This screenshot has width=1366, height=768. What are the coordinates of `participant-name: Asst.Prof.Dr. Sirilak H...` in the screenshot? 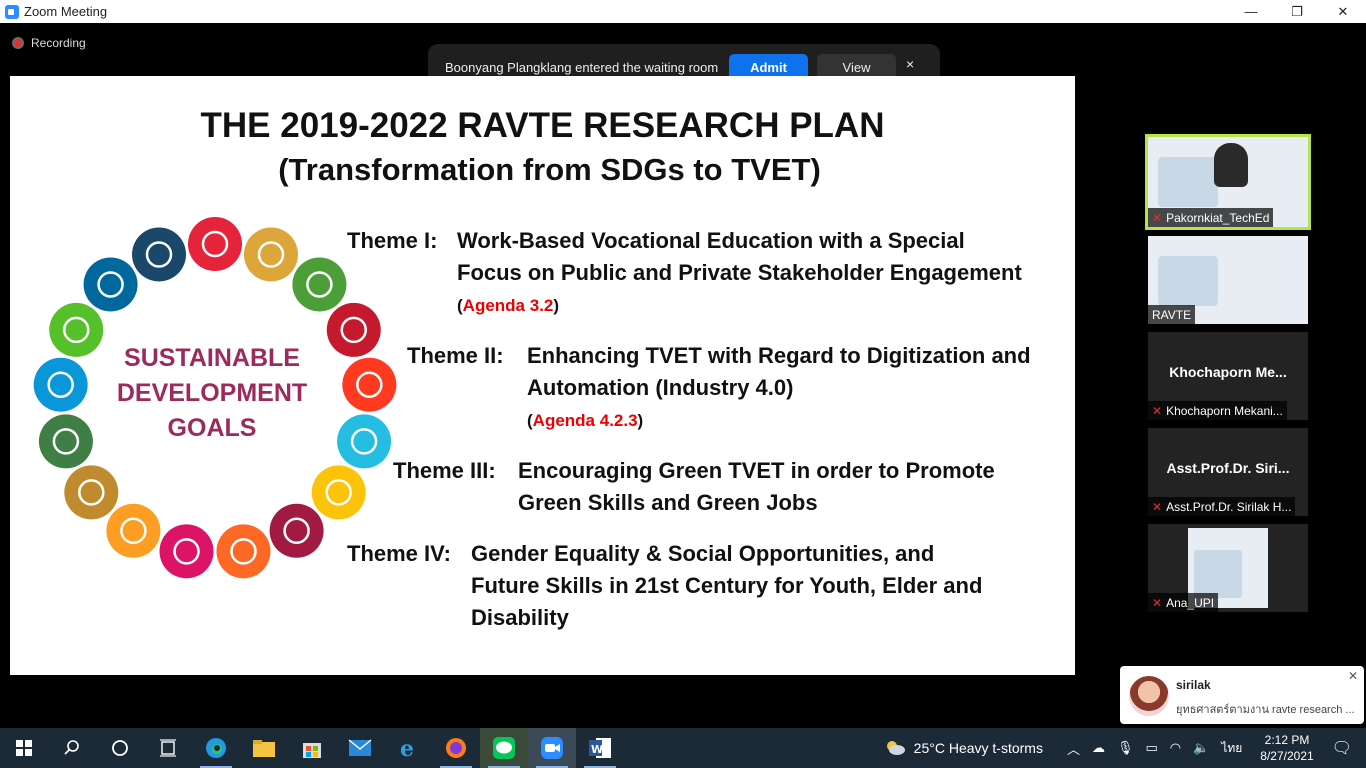 It's located at (1229, 506).